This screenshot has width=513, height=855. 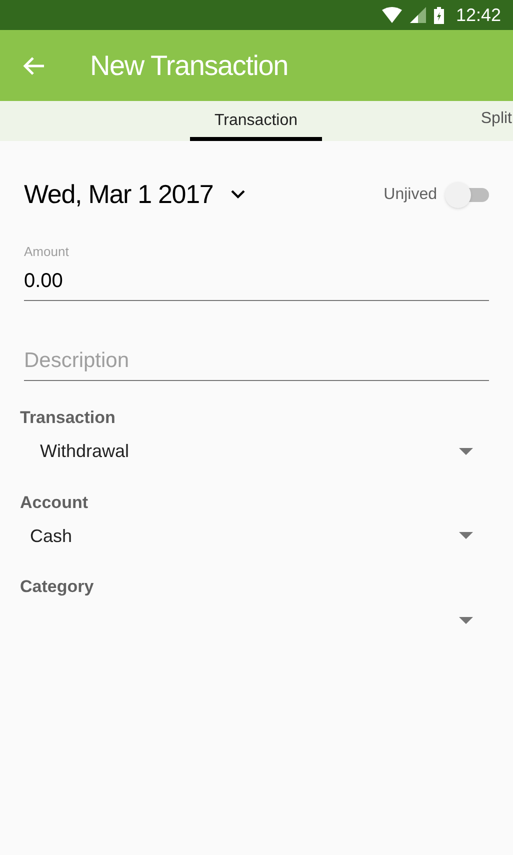 I want to click on amount-field: Amount 0.00, so click(x=256, y=271).